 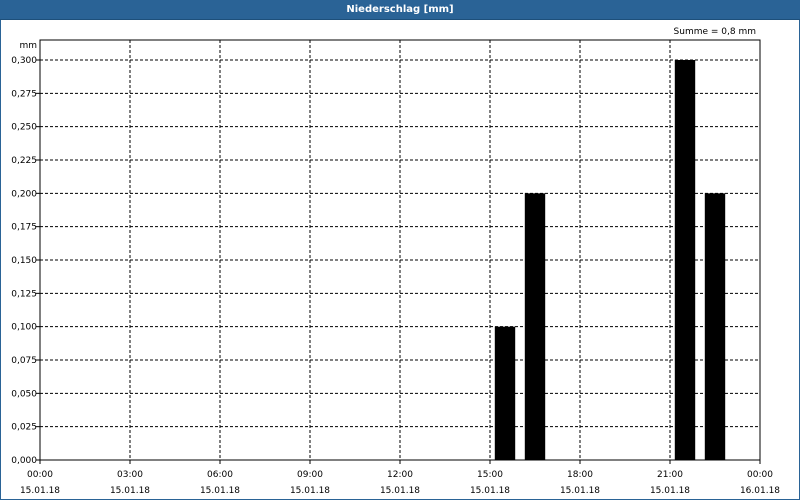 I want to click on y-tick-label: 0,025, so click(x=24, y=428).